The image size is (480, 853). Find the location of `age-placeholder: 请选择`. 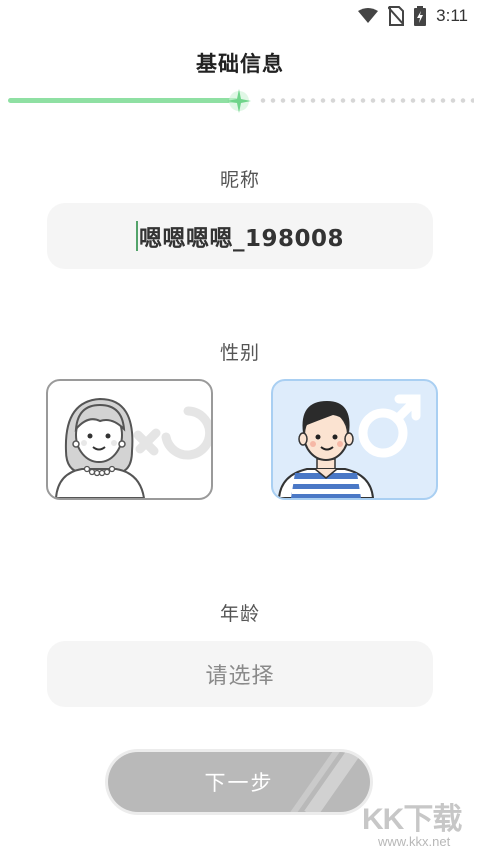

age-placeholder: 请选择 is located at coordinates (240, 676).